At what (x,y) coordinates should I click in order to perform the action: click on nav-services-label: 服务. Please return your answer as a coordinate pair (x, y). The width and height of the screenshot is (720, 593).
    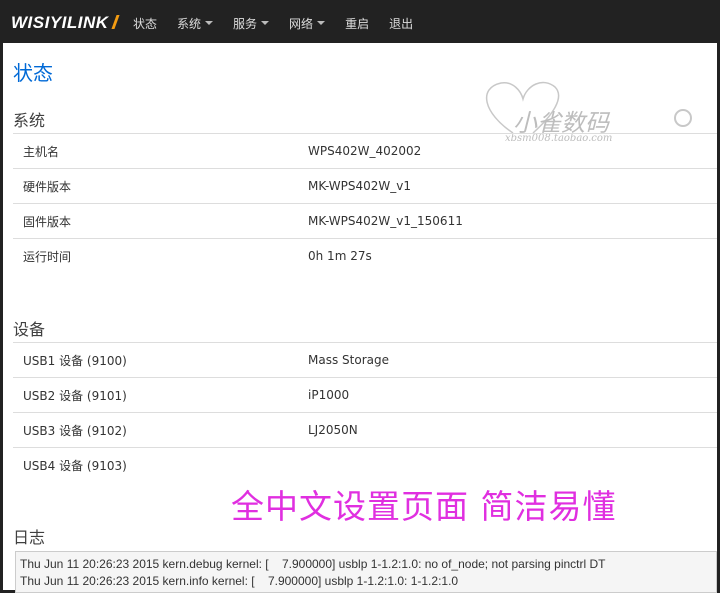
    Looking at the image, I should click on (245, 23).